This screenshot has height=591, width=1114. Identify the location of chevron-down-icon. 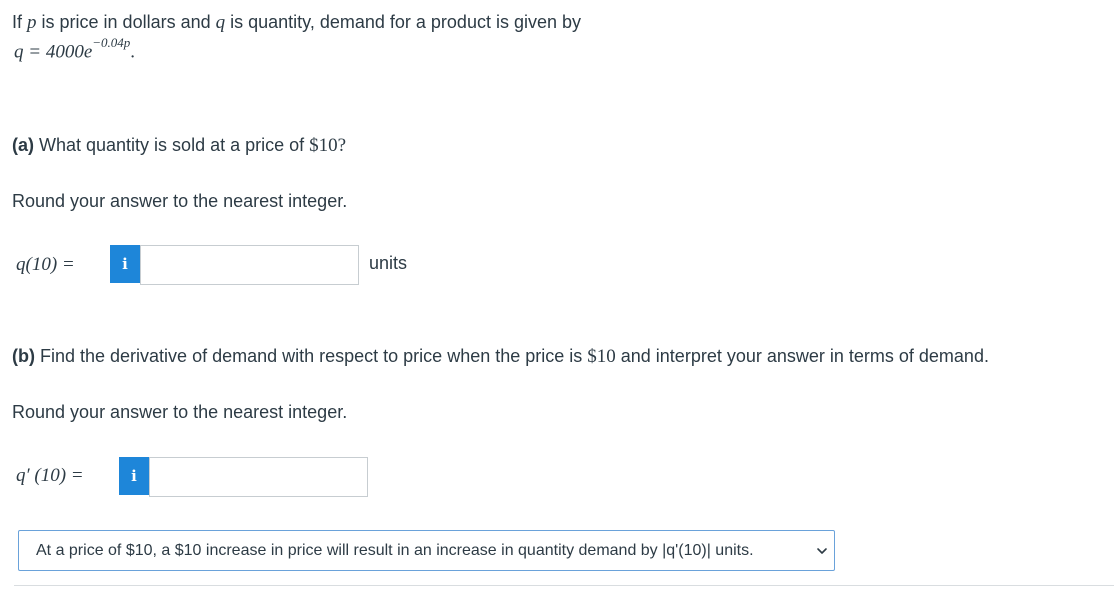
(822, 551).